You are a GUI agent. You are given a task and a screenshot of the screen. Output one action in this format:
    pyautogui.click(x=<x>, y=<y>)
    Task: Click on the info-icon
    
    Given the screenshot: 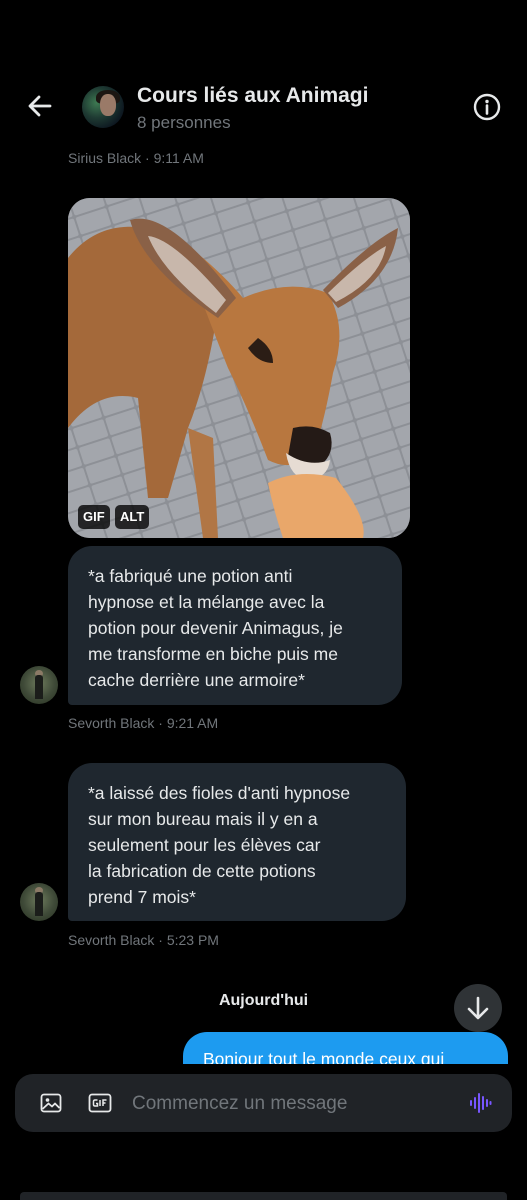 What is the action you would take?
    pyautogui.click(x=487, y=107)
    